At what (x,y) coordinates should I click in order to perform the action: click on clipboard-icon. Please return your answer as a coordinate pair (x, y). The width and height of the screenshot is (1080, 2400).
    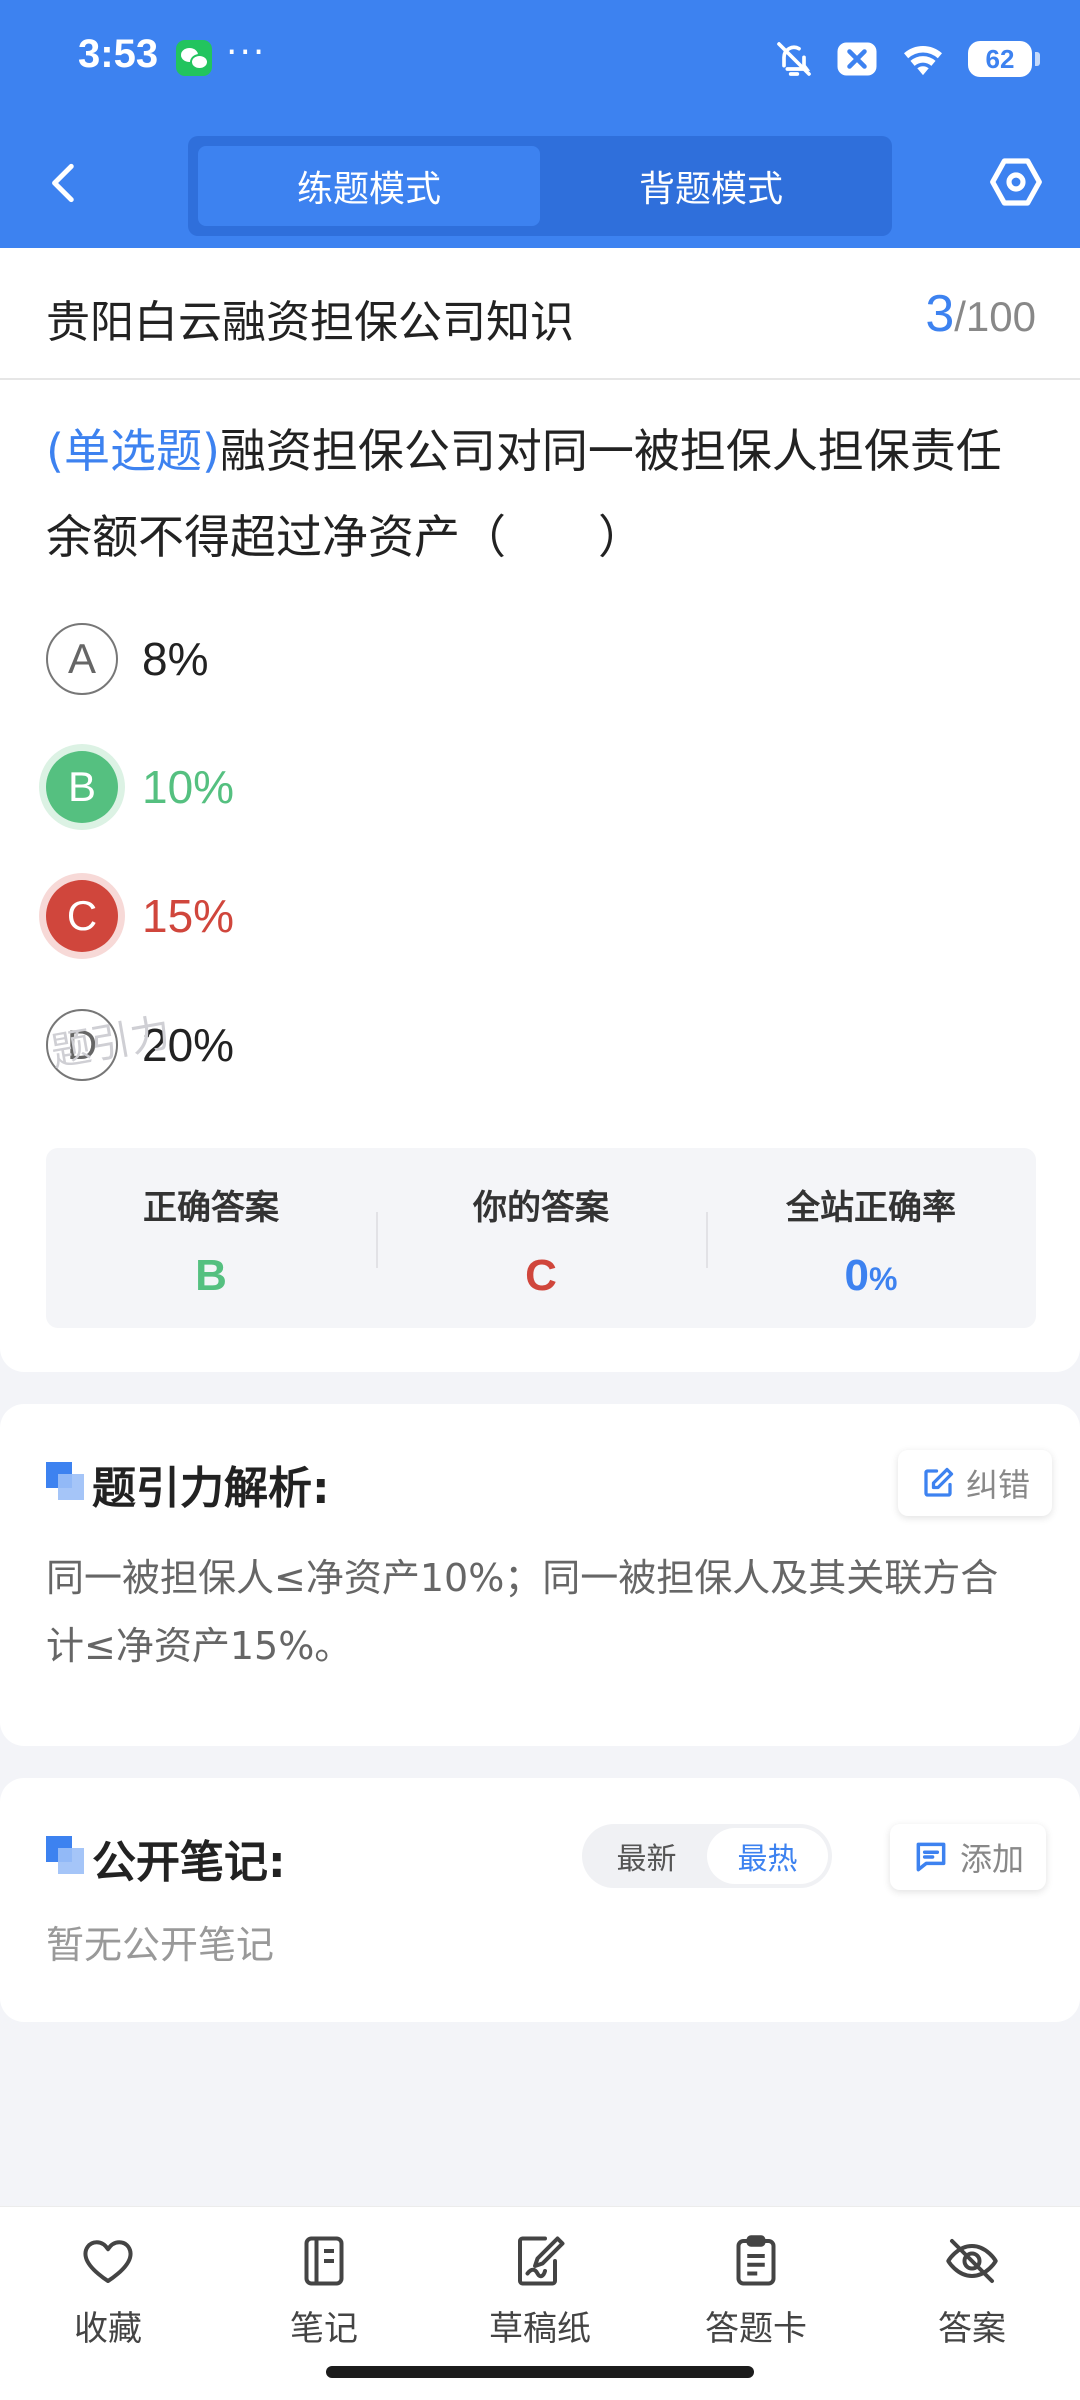
    Looking at the image, I should click on (756, 2260).